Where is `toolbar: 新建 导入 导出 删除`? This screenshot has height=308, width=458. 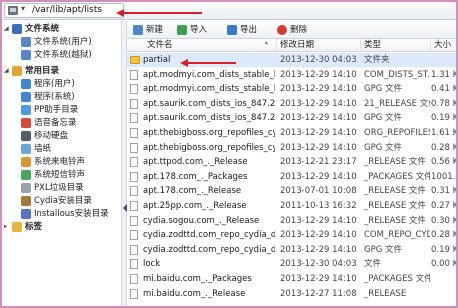 toolbar: 新建 导入 导出 删除 is located at coordinates (291, 30).